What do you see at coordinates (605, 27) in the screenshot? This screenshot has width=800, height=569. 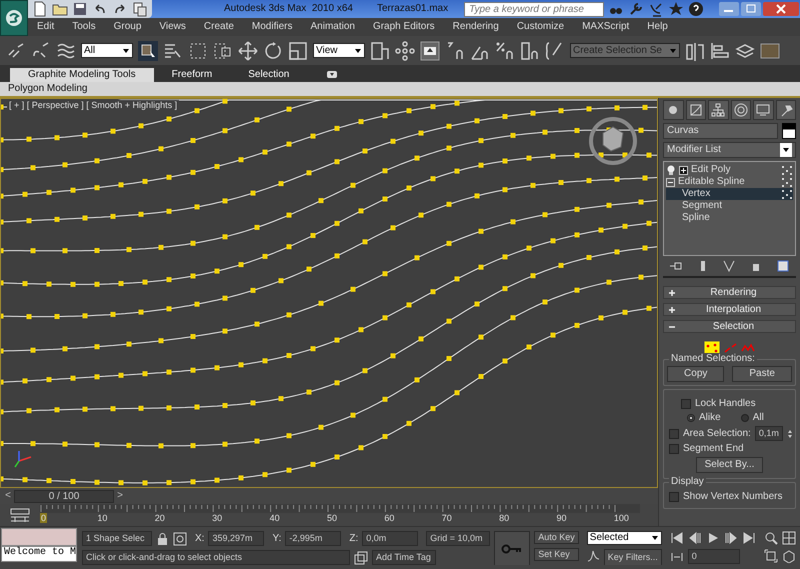 I see `menu-item: MAXScript` at bounding box center [605, 27].